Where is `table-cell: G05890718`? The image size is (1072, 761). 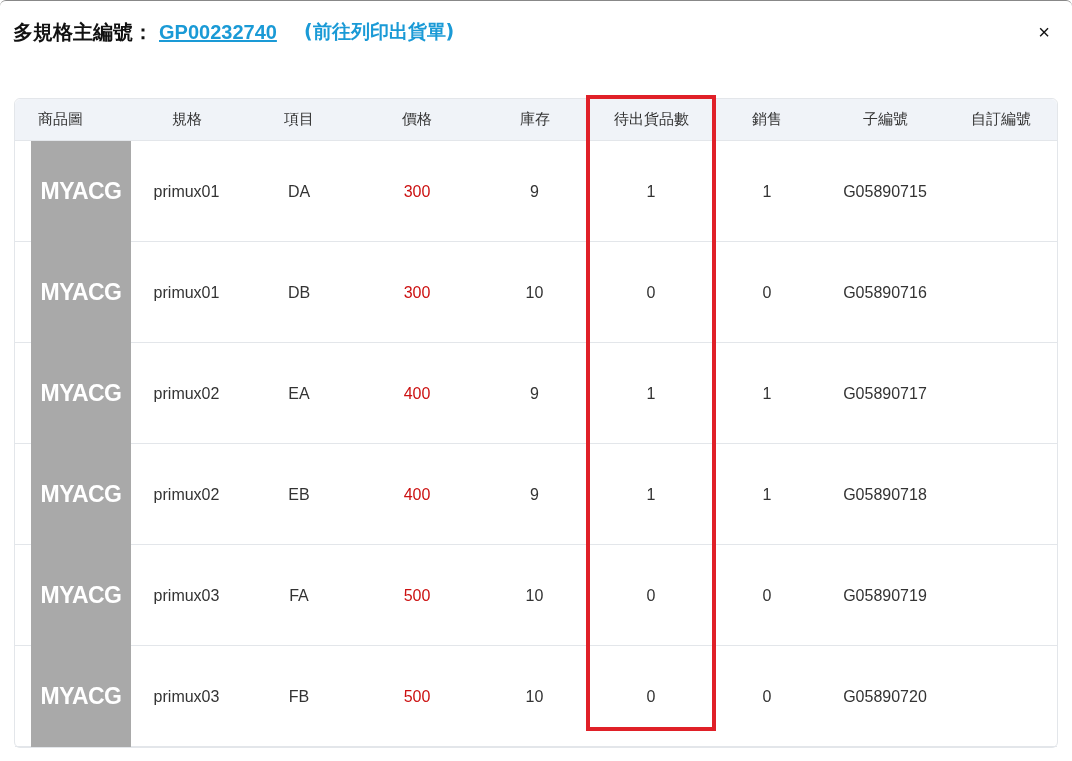
table-cell: G05890718 is located at coordinates (885, 494).